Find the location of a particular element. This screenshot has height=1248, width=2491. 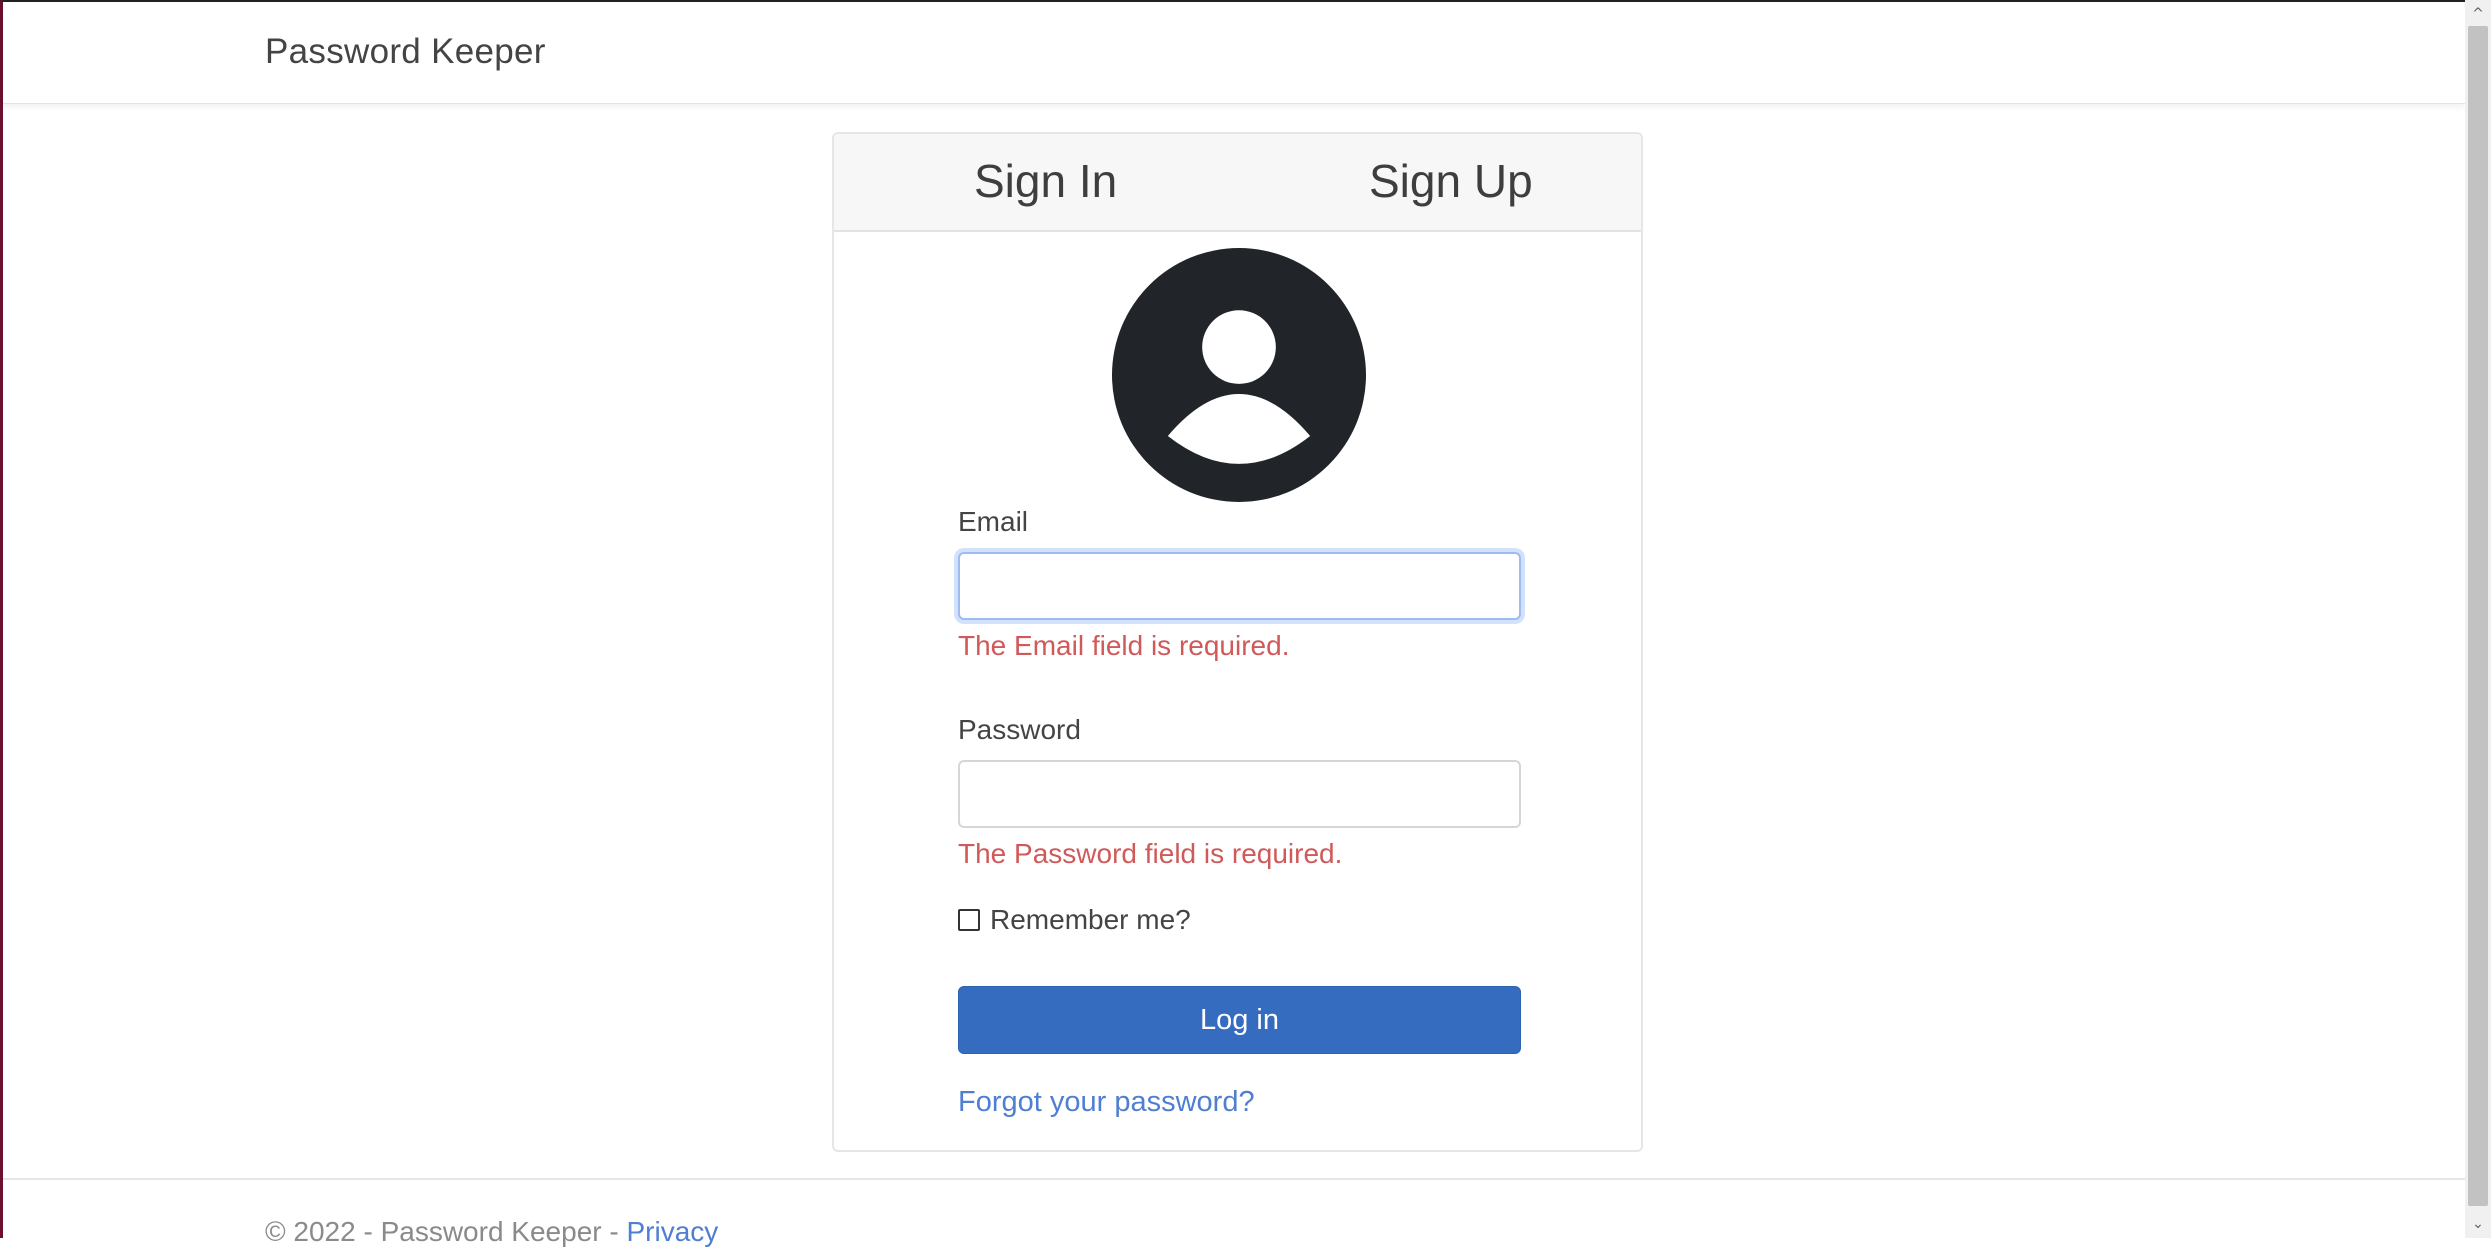

scroll-thumb is located at coordinates (2478, 616).